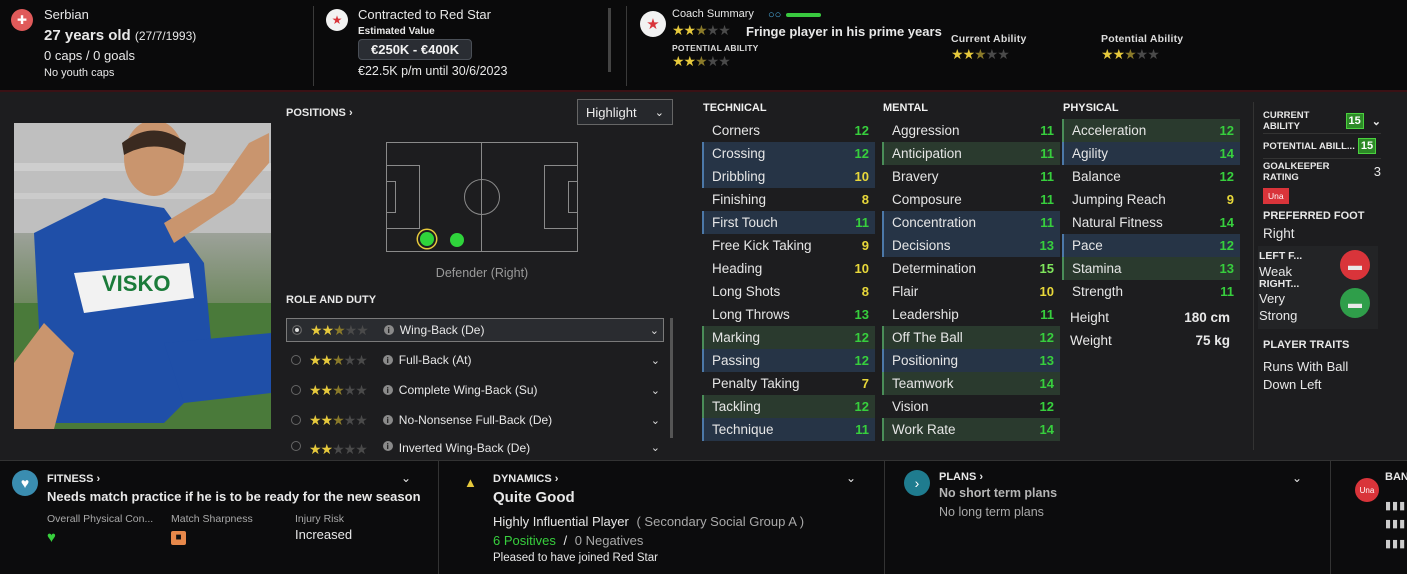 This screenshot has width=1407, height=574. Describe the element at coordinates (142, 276) in the screenshot. I see `player-photo-image: VISKO` at that location.